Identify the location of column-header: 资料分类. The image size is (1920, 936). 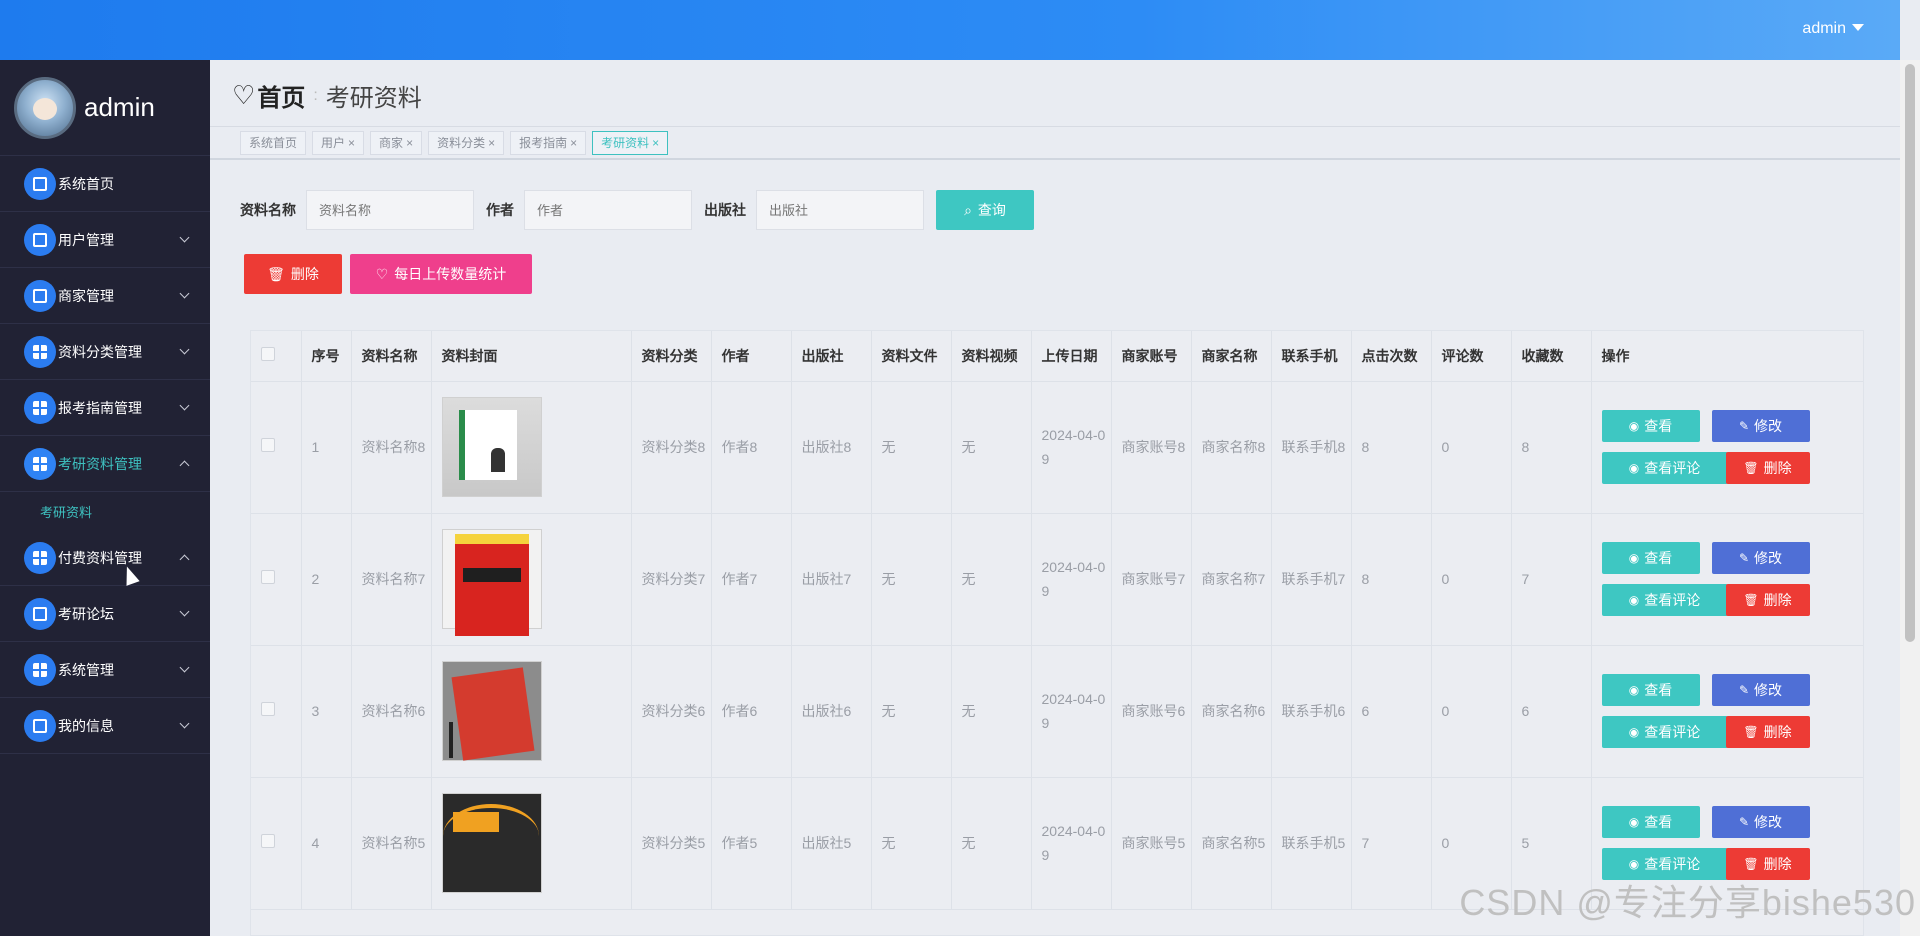
(671, 356).